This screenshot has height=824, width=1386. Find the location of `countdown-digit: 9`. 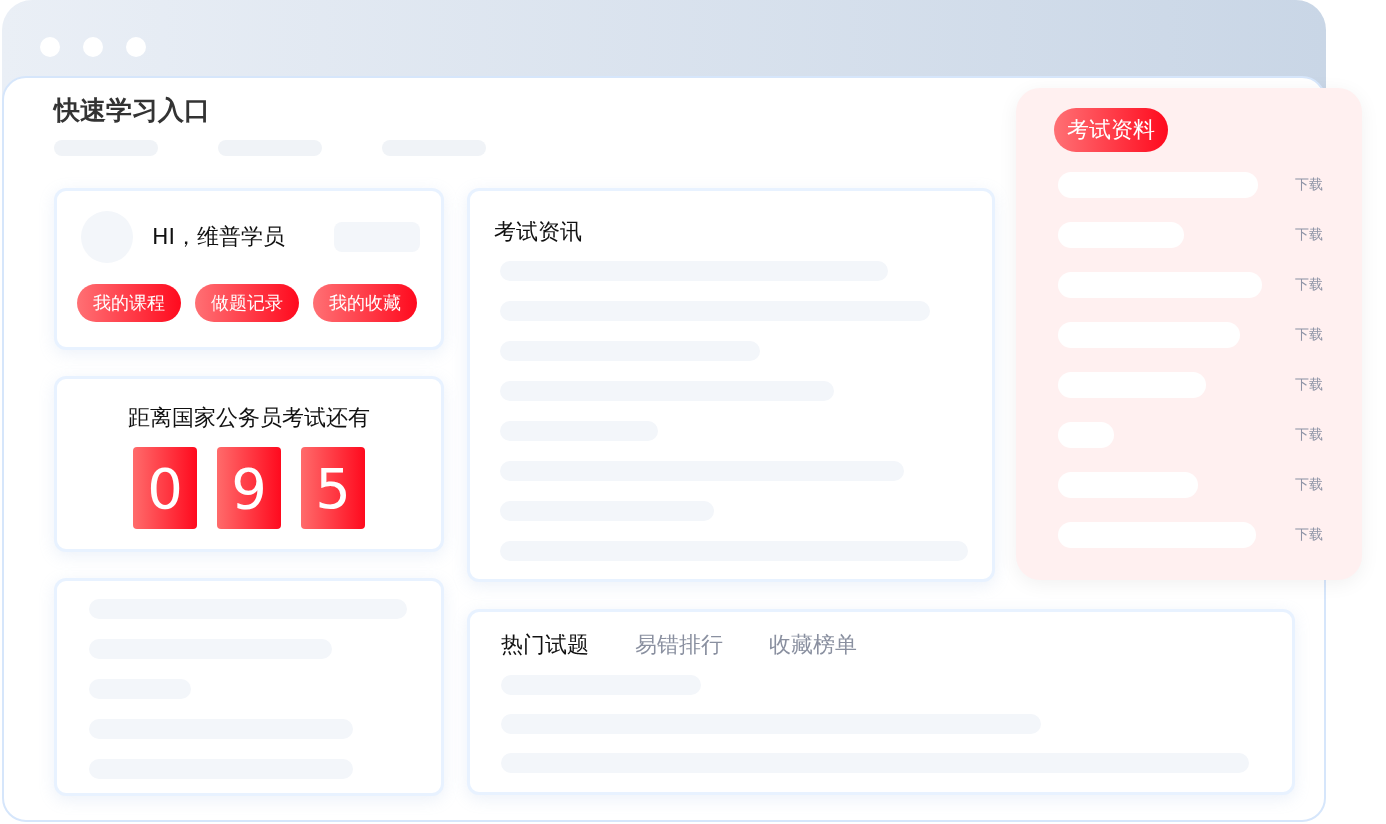

countdown-digit: 9 is located at coordinates (249, 488).